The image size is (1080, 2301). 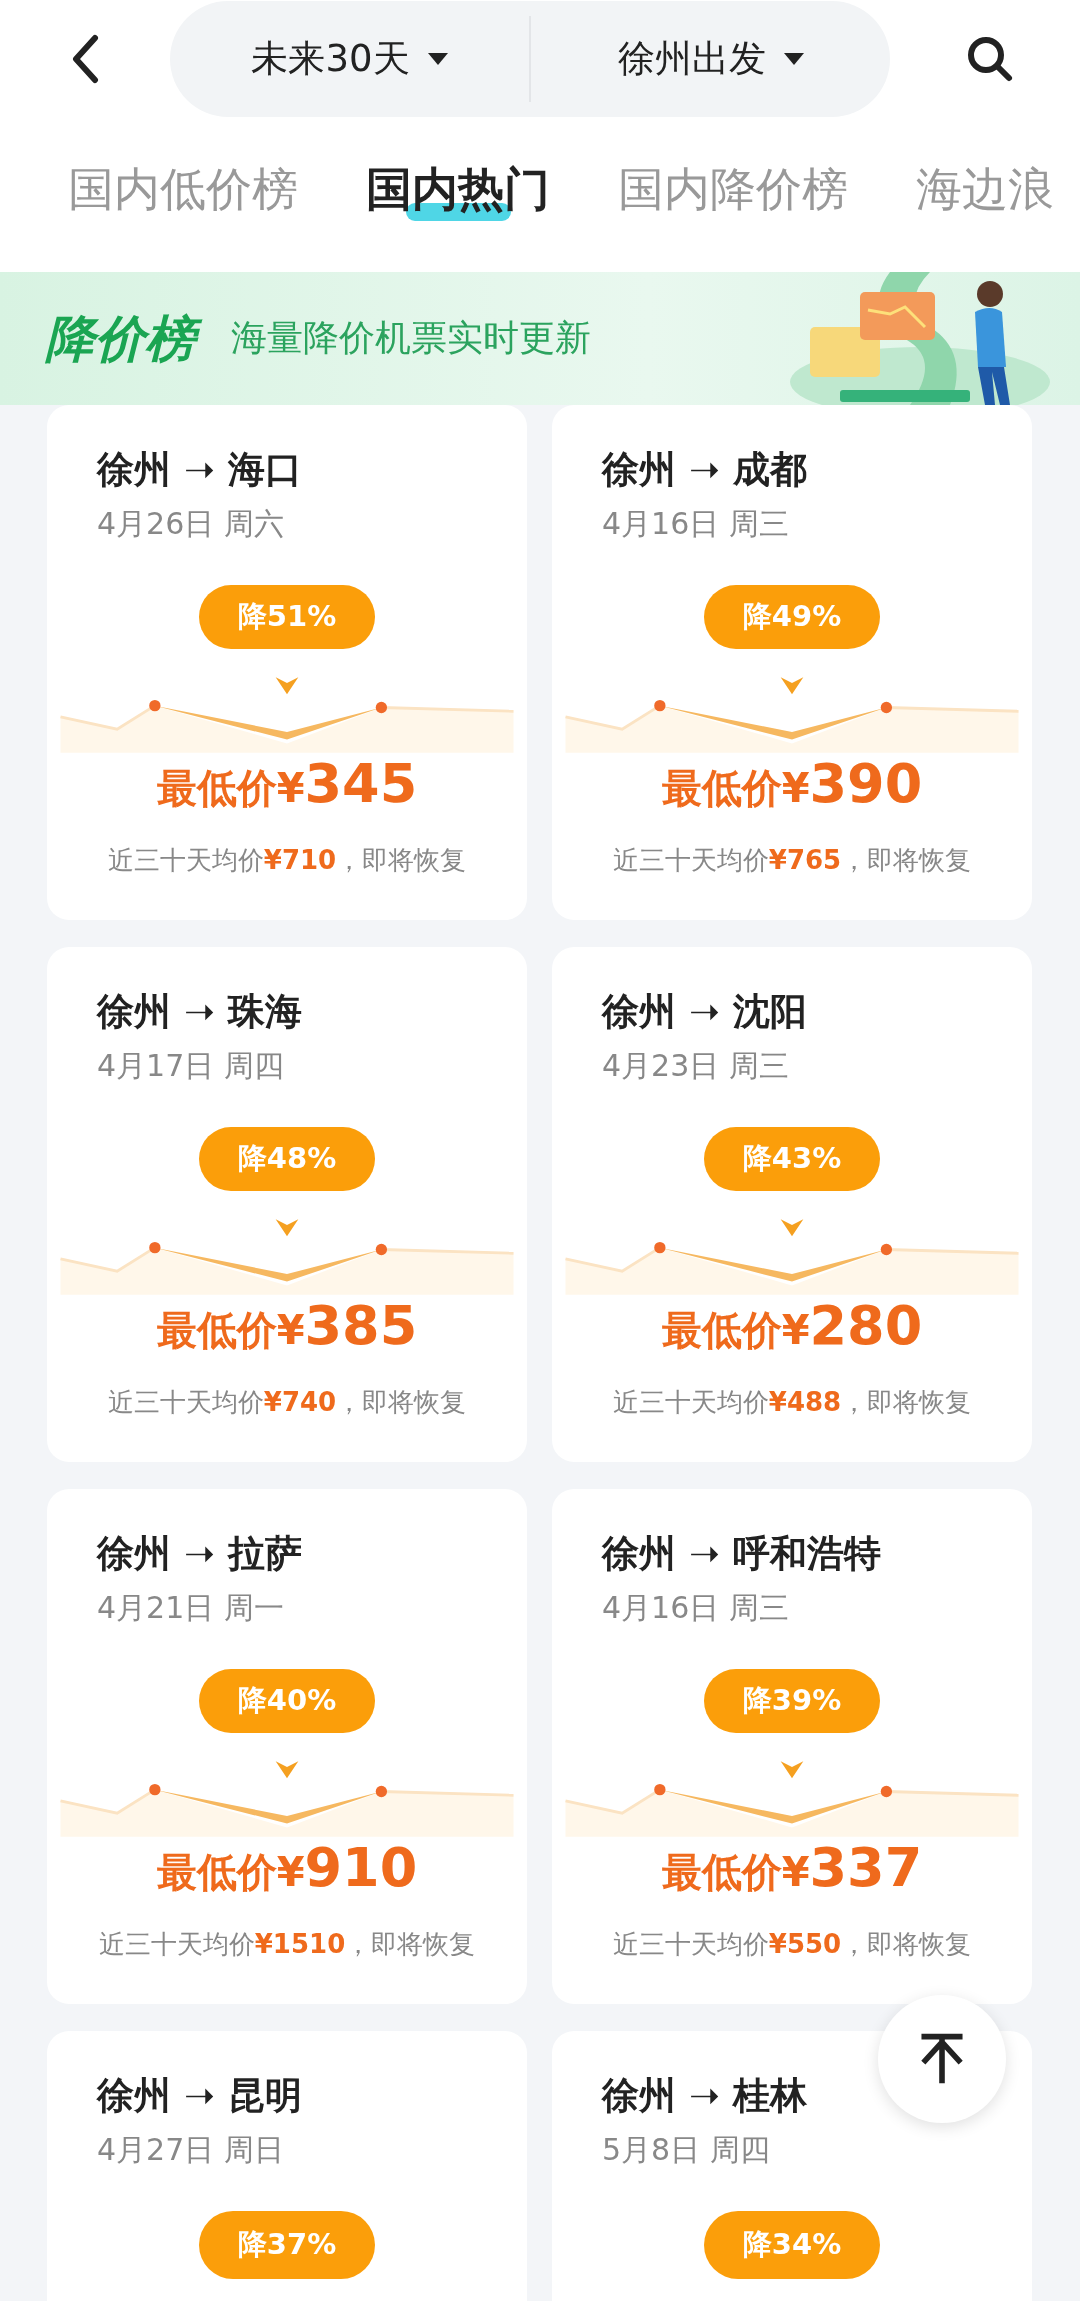 I want to click on discount-badge: 降37%, so click(x=287, y=2245).